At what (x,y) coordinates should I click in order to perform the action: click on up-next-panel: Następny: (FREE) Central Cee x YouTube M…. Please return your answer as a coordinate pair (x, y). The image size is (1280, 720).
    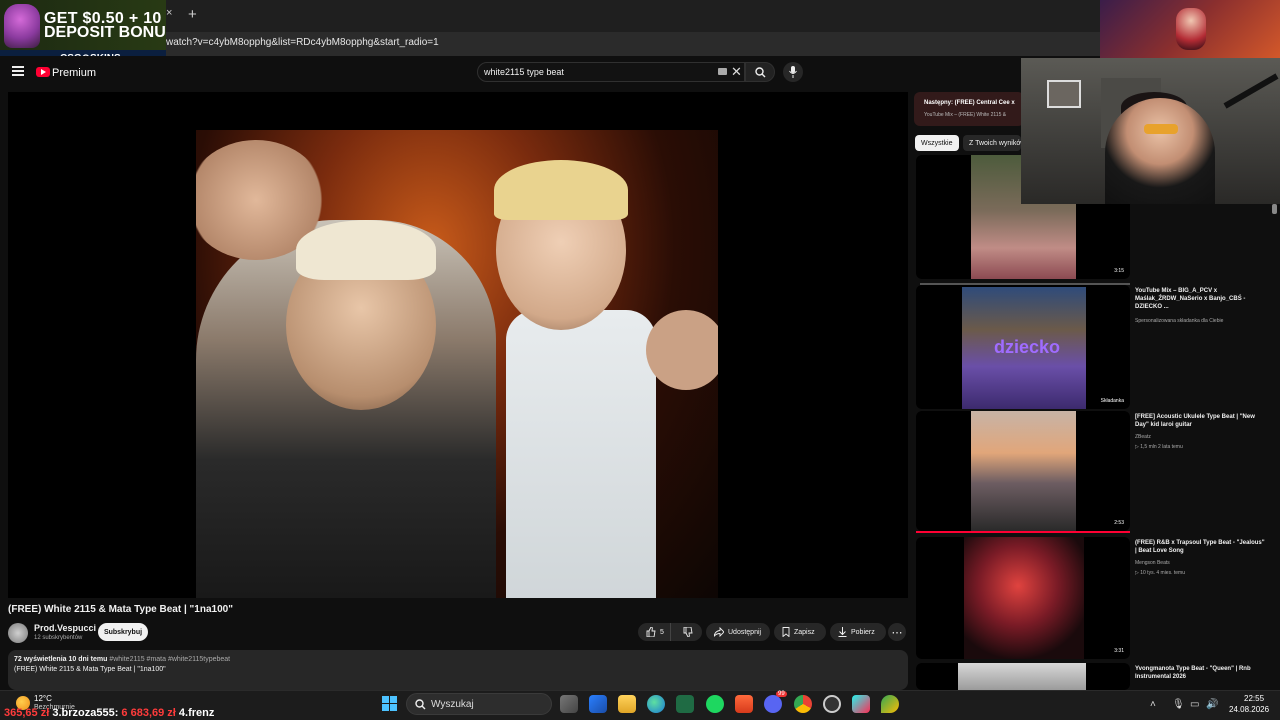
    Looking at the image, I should click on (969, 109).